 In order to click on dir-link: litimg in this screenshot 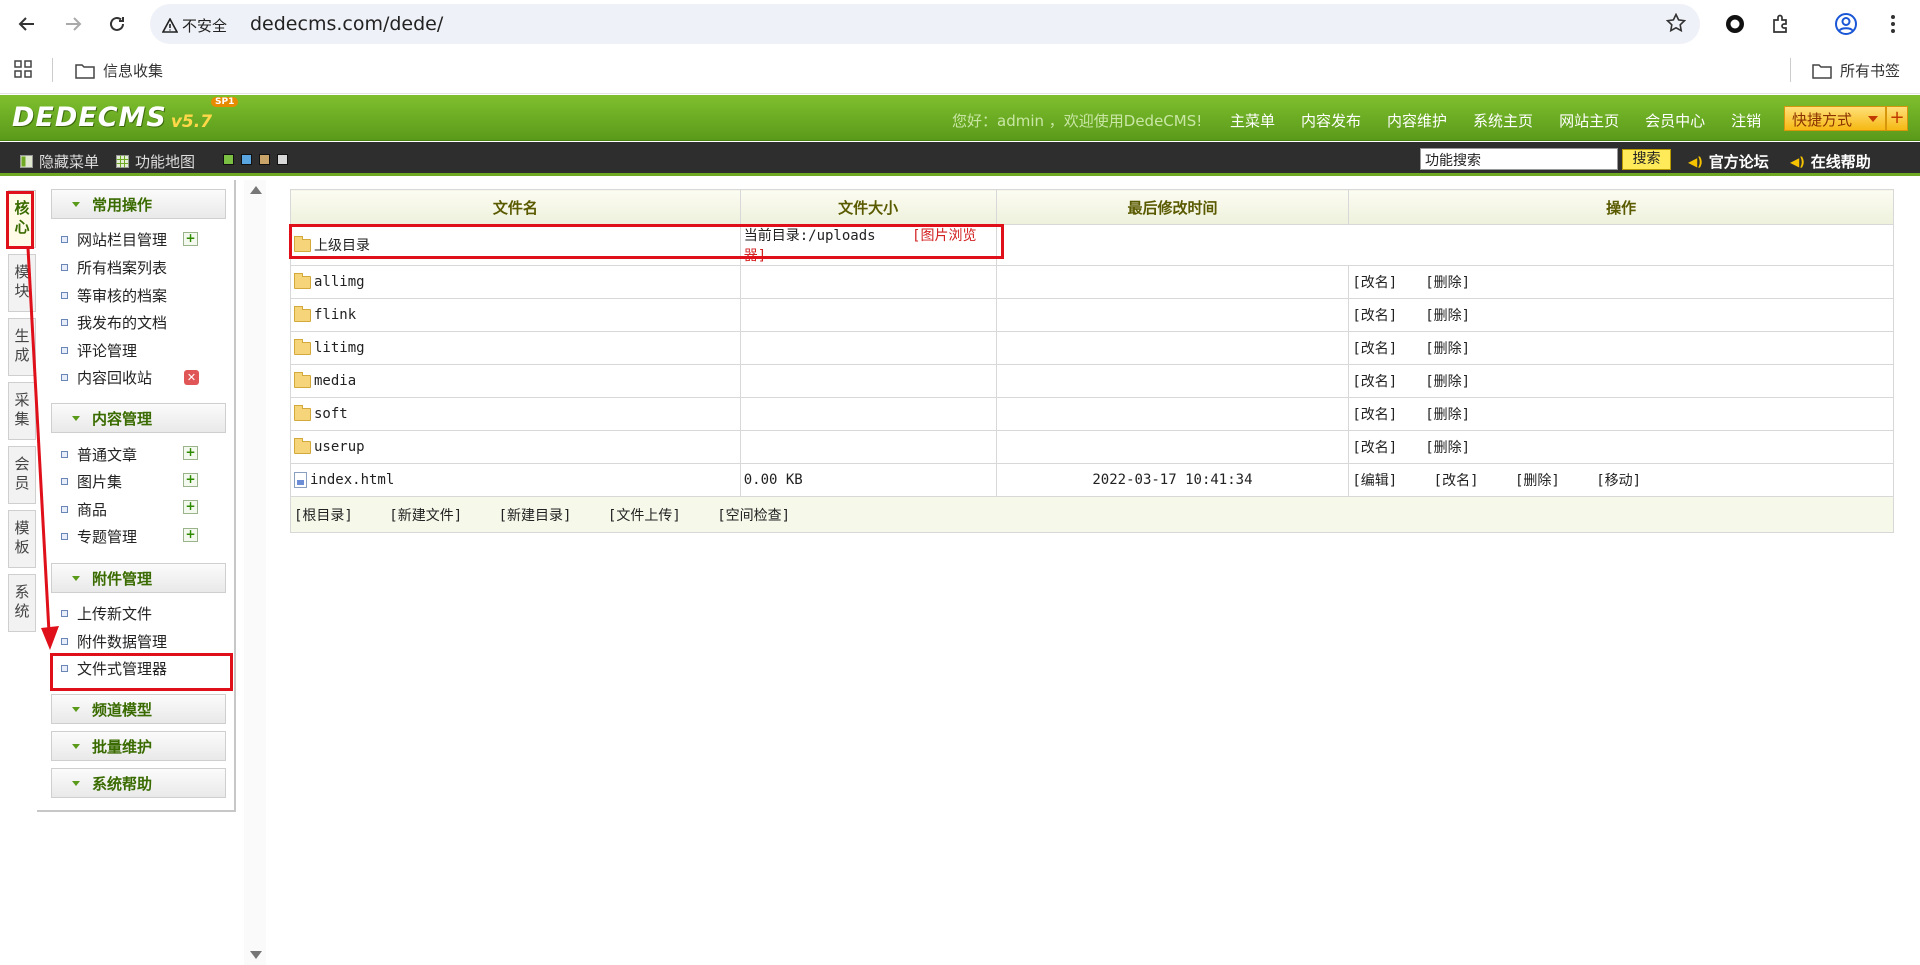, I will do `click(339, 348)`.